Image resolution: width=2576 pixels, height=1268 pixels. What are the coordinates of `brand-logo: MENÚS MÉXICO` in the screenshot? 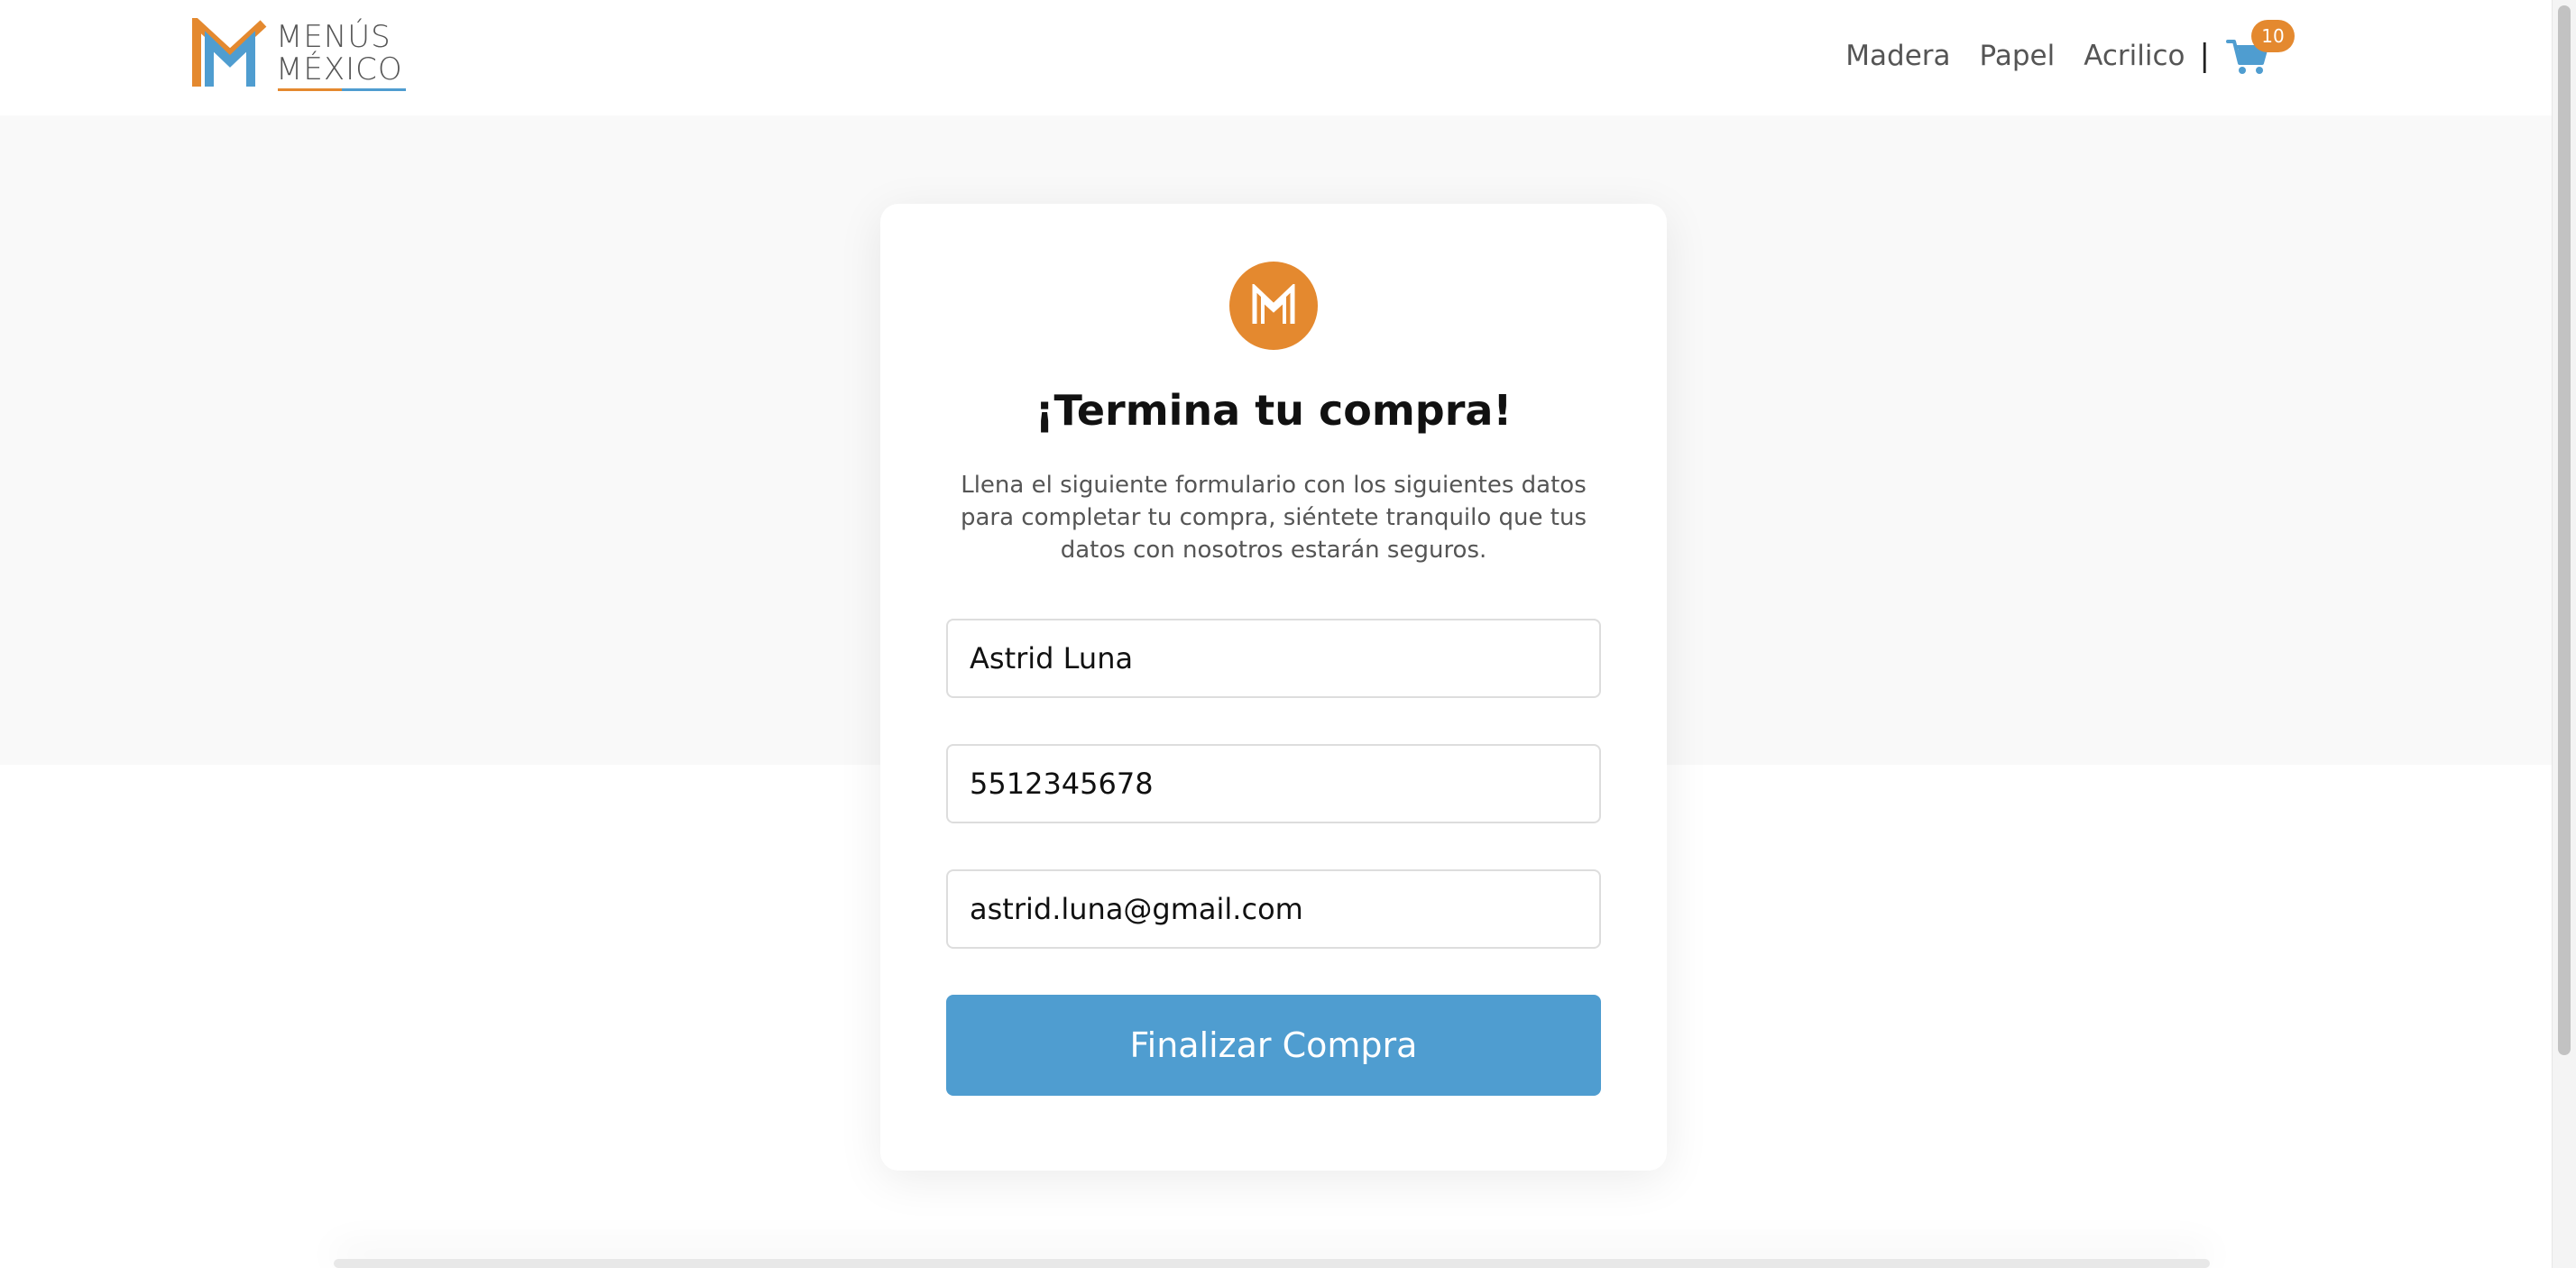 It's located at (300, 57).